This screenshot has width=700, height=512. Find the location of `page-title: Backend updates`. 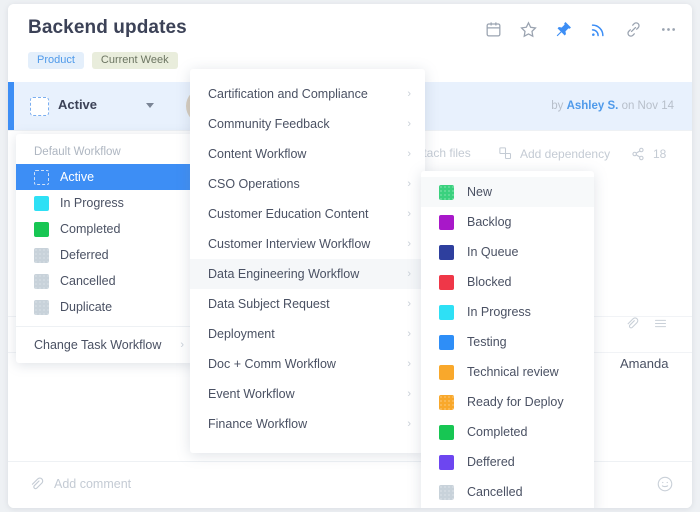

page-title: Backend updates is located at coordinates (107, 27).